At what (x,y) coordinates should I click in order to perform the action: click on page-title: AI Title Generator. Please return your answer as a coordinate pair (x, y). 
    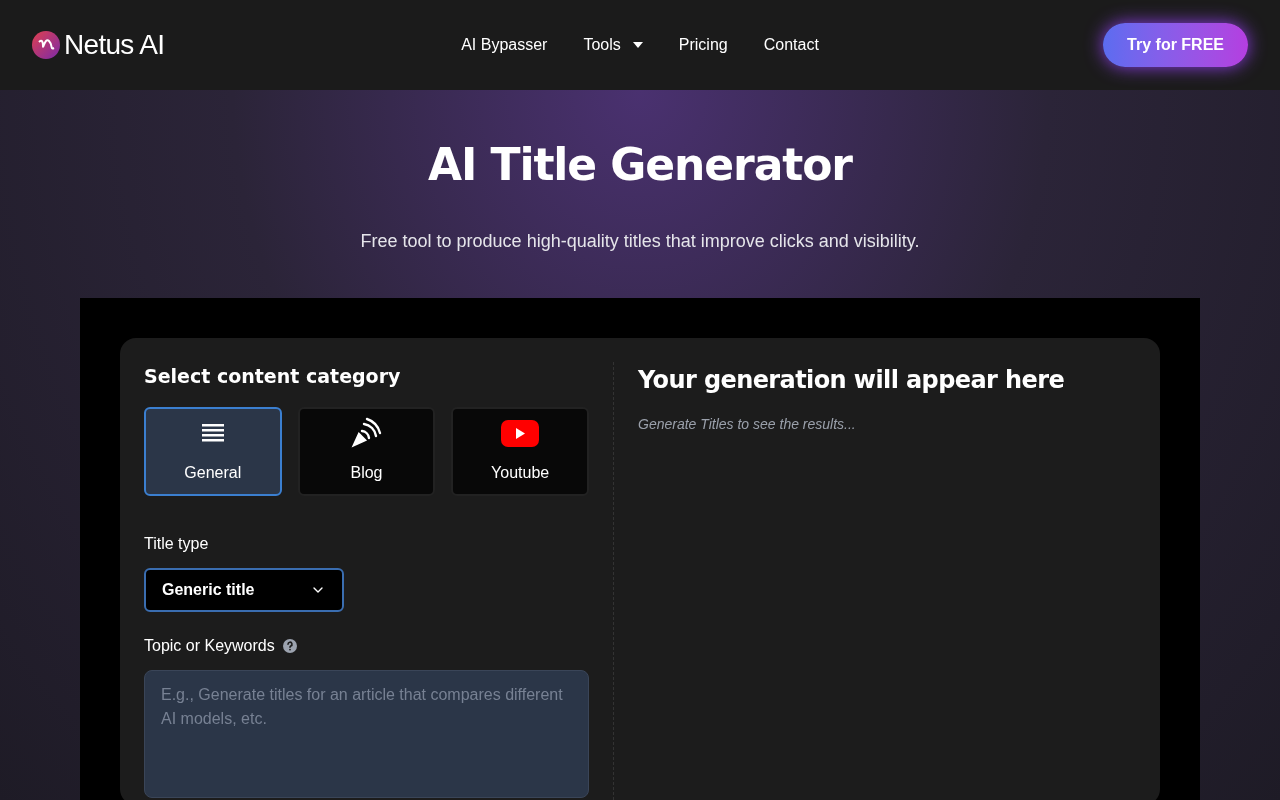
    Looking at the image, I should click on (640, 165).